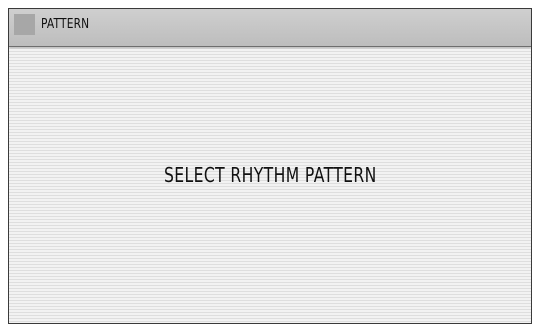 This screenshot has width=536, height=326. Describe the element at coordinates (65, 24) in the screenshot. I see `window-title: PATTERN` at that location.